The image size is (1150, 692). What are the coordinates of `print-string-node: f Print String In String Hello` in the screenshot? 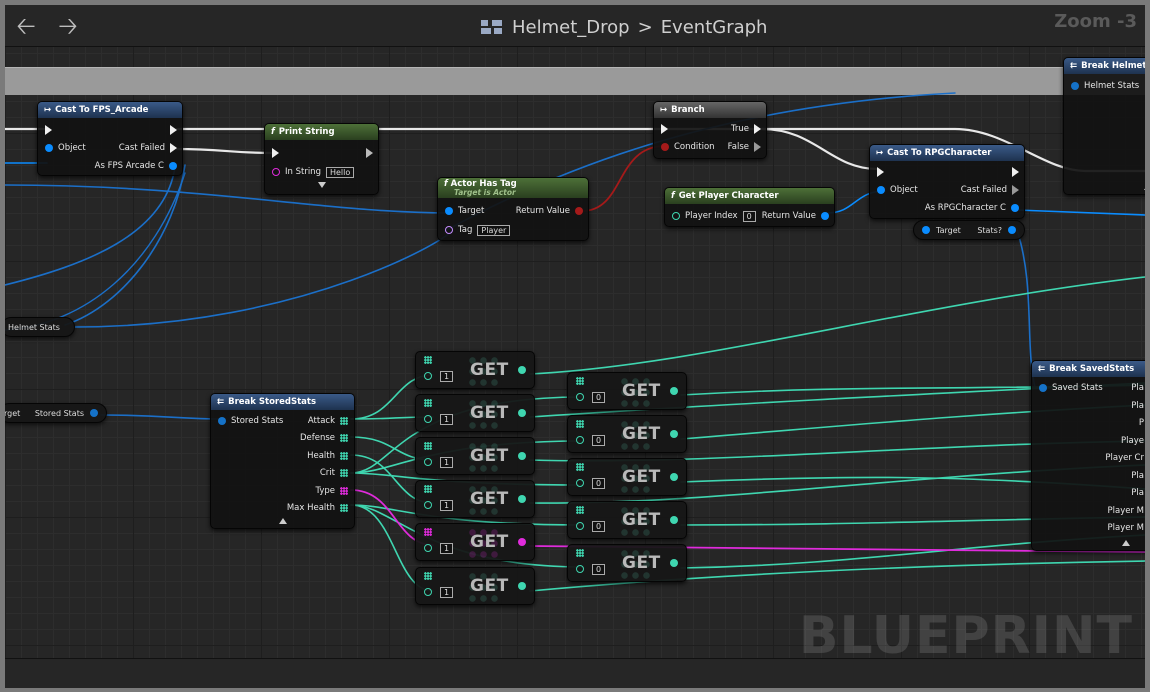 It's located at (321, 159).